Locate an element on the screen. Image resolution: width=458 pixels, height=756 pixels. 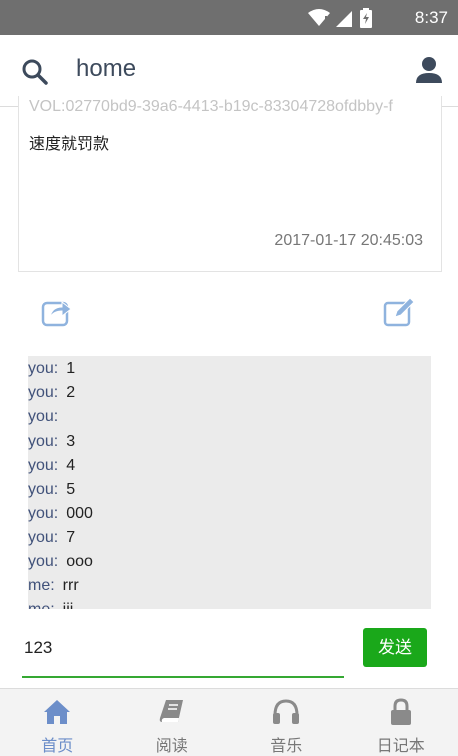
chat-message: you: is located at coordinates (47, 420).